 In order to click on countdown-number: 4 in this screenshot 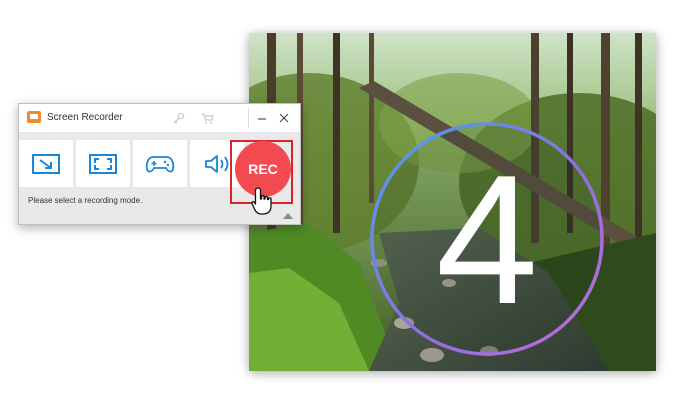, I will do `click(487, 239)`.